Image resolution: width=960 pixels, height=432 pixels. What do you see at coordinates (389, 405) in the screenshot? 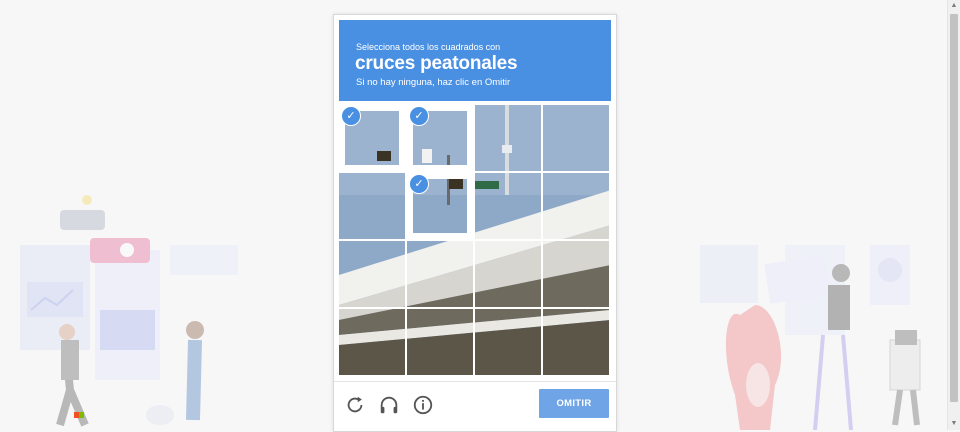
I see `headphones-icon` at bounding box center [389, 405].